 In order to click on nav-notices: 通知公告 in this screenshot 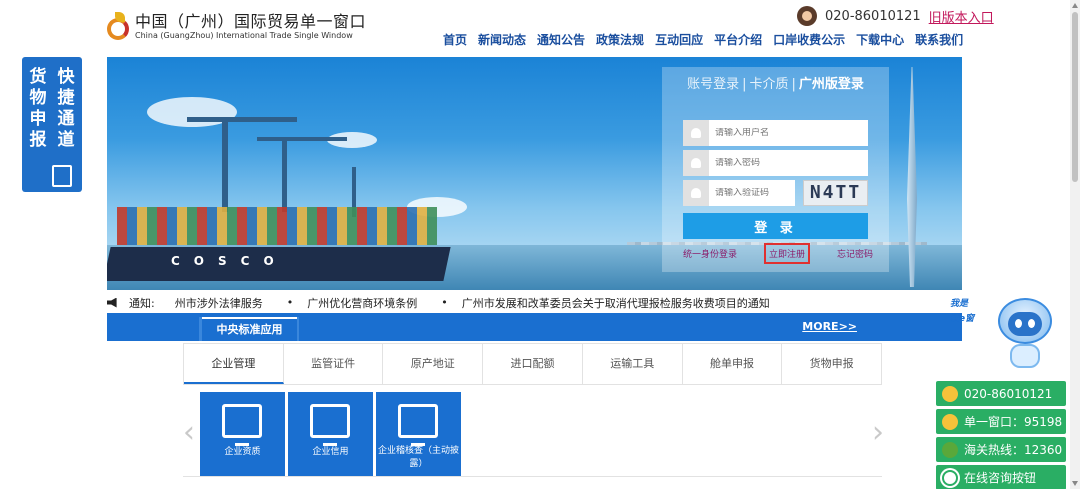, I will do `click(561, 39)`.